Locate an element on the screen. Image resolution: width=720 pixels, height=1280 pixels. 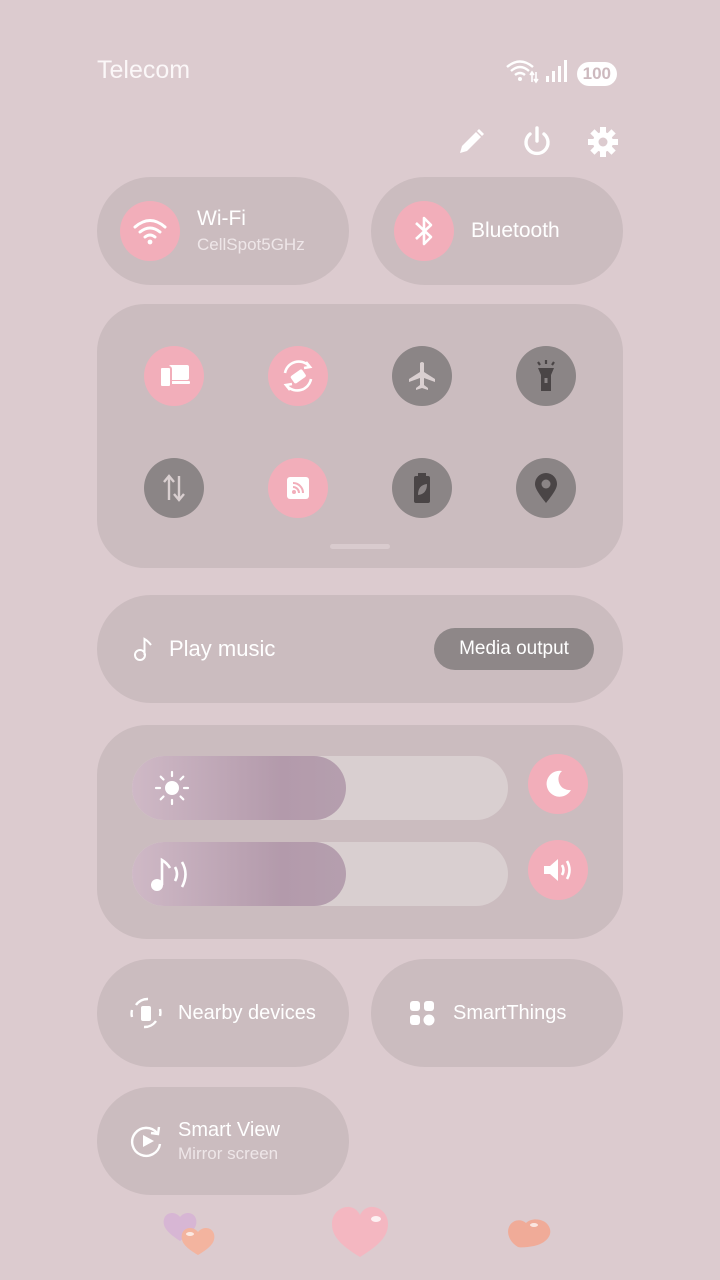
bluetooth-tile: Bluetooth is located at coordinates (497, 231).